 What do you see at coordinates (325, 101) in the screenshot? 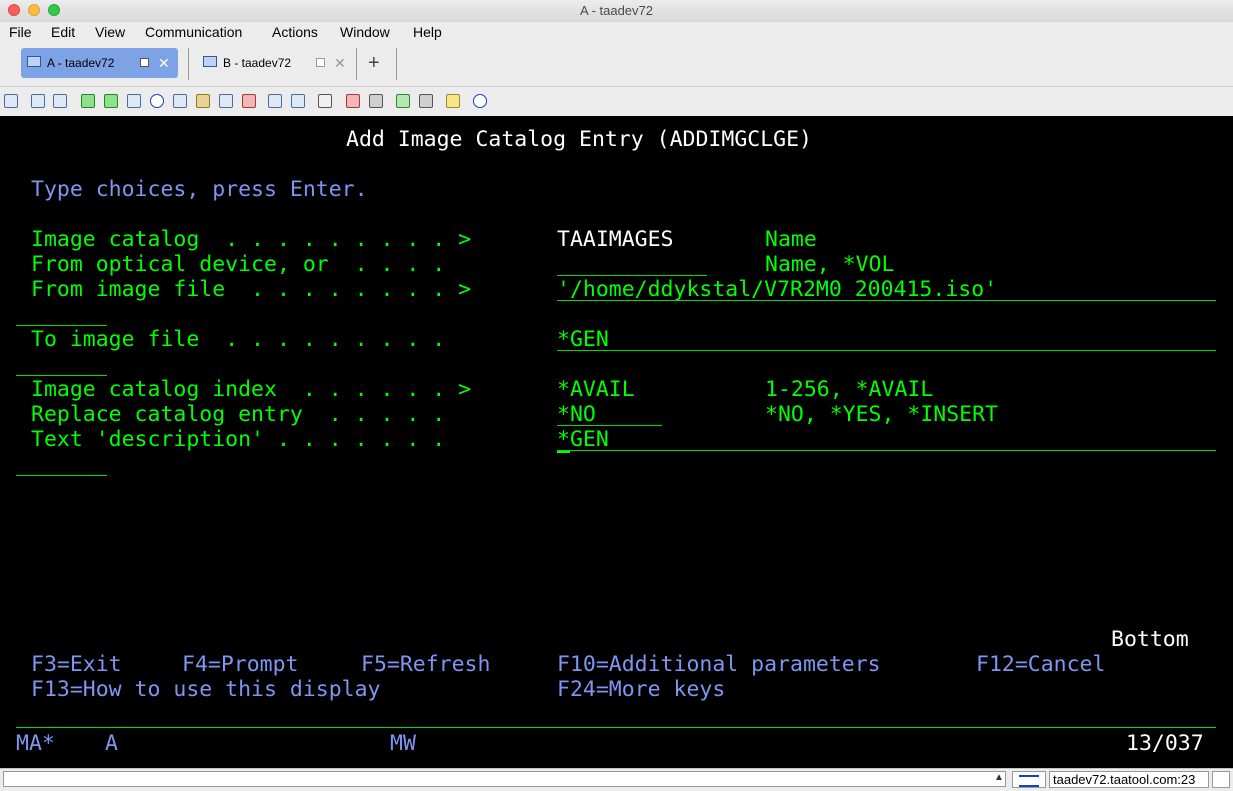
I see `tools-icon` at bounding box center [325, 101].